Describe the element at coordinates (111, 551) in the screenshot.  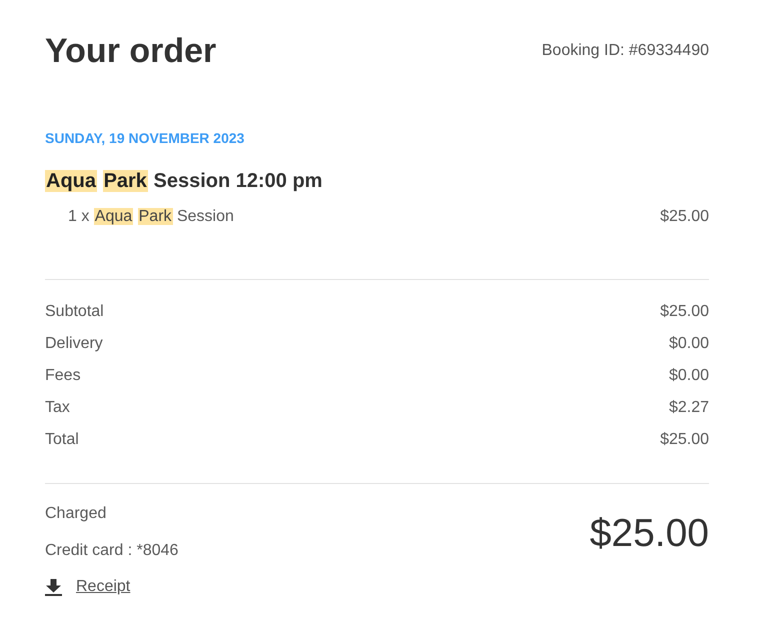
I see `payment-method: Credit card : *8046` at that location.